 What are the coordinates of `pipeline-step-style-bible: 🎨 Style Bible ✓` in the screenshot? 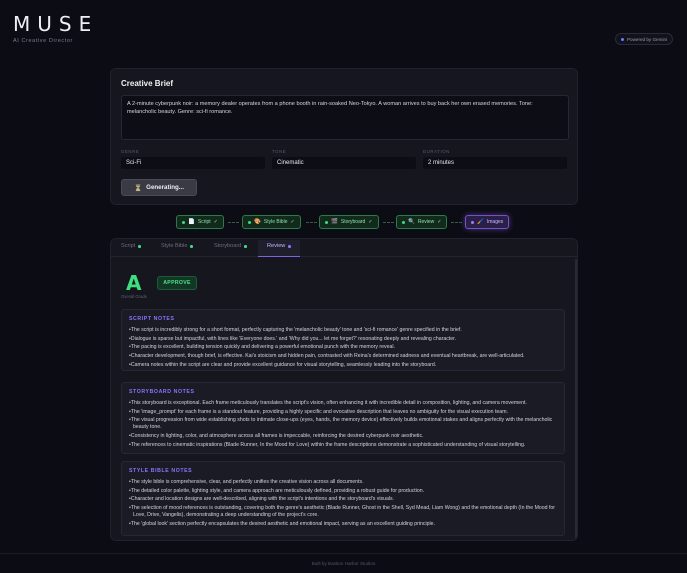 It's located at (271, 222).